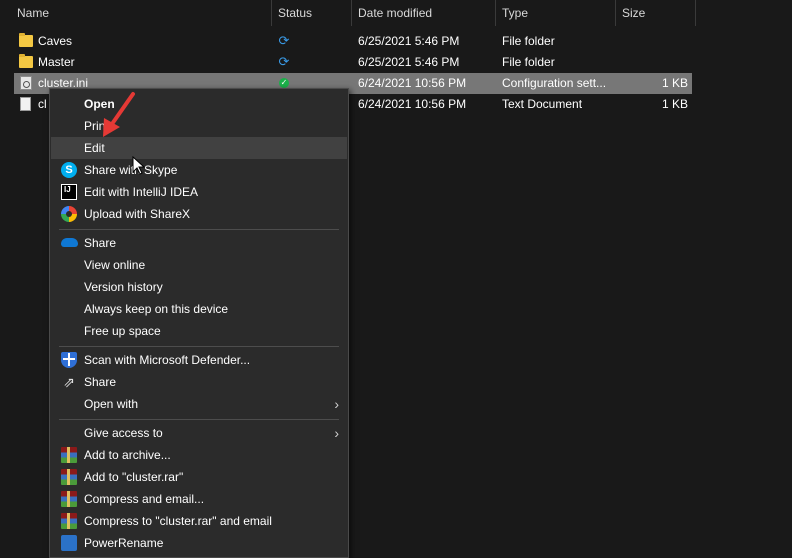 The image size is (792, 558). Describe the element at coordinates (199, 543) in the screenshot. I see `menu-item-power-rename: PowerRename` at that location.